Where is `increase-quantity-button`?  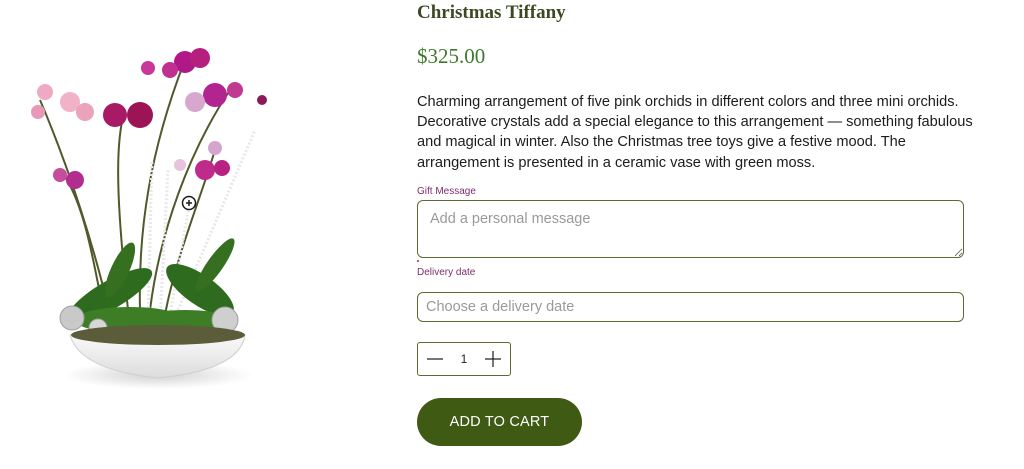 increase-quantity-button is located at coordinates (493, 359).